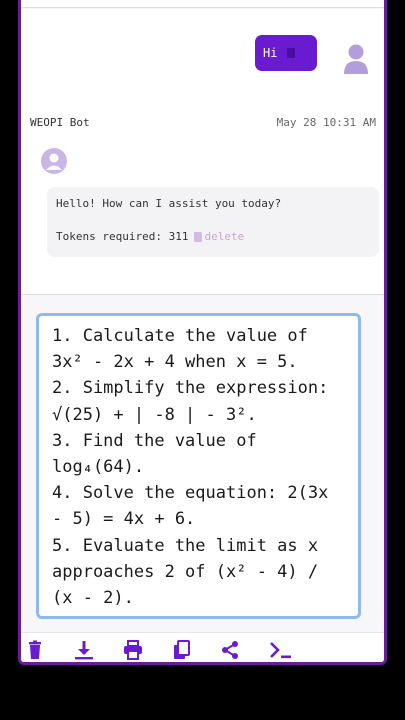 The width and height of the screenshot is (405, 720). What do you see at coordinates (202, 4) in the screenshot?
I see `header-strip` at bounding box center [202, 4].